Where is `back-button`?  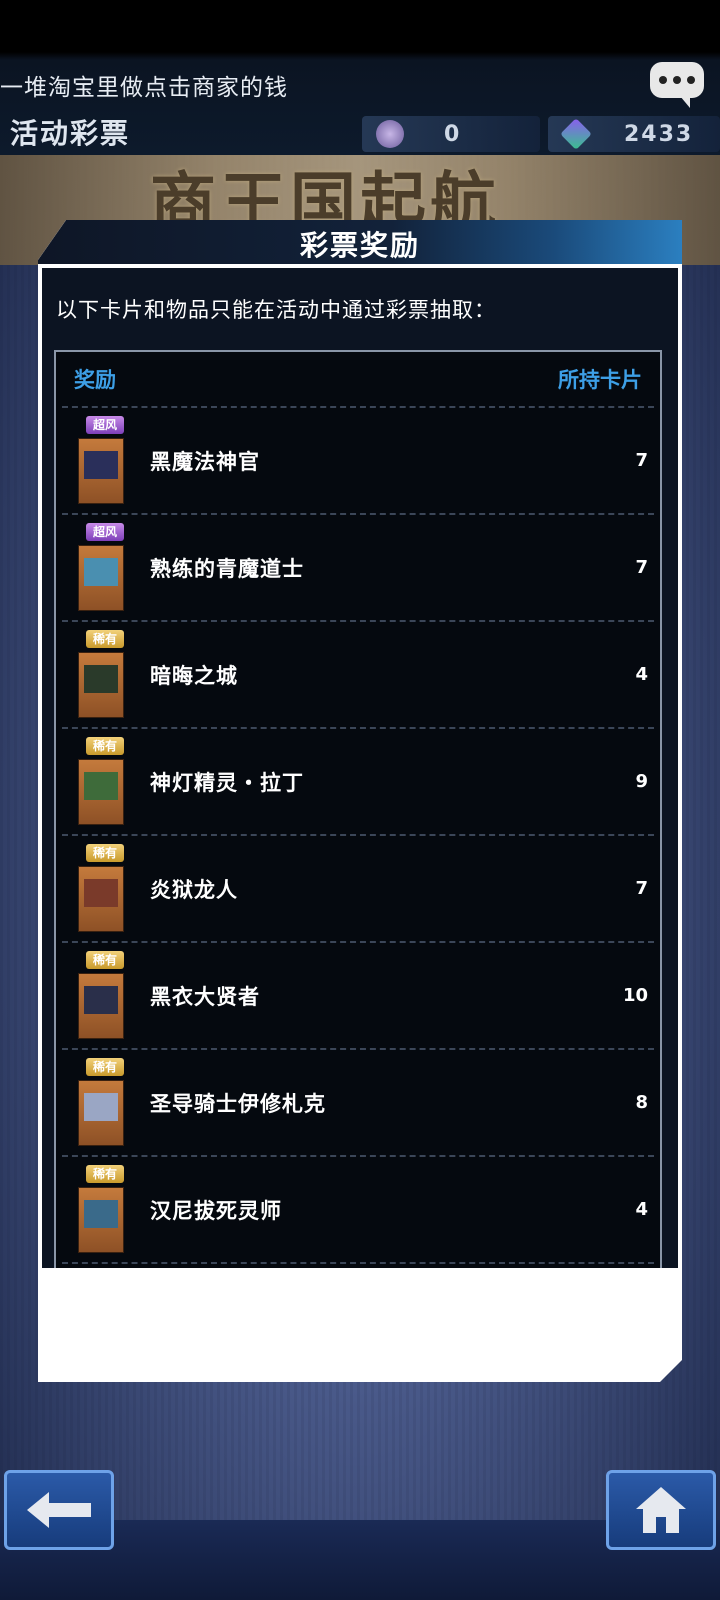 back-button is located at coordinates (59, 1510).